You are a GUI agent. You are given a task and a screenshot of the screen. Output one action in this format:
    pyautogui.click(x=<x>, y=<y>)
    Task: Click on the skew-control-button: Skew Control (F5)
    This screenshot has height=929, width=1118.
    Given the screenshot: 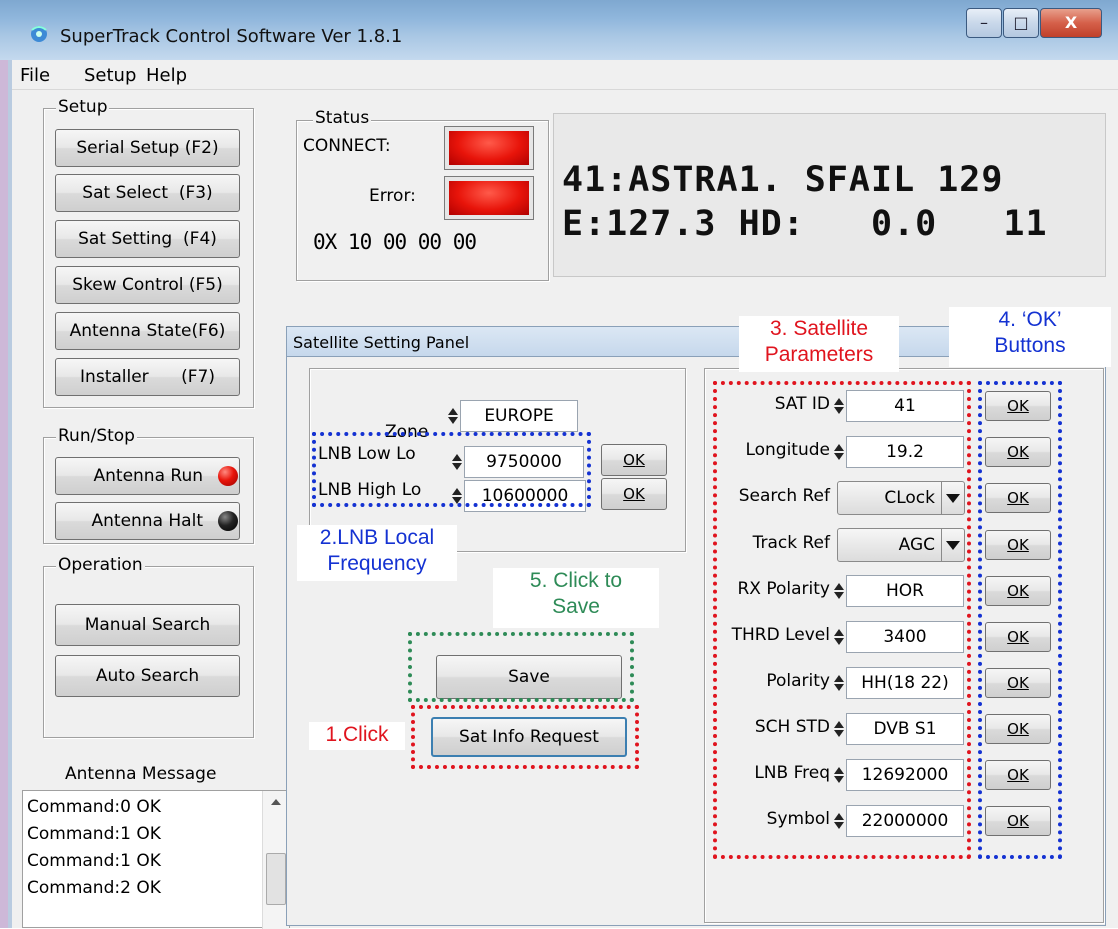 What is the action you would take?
    pyautogui.click(x=147, y=285)
    